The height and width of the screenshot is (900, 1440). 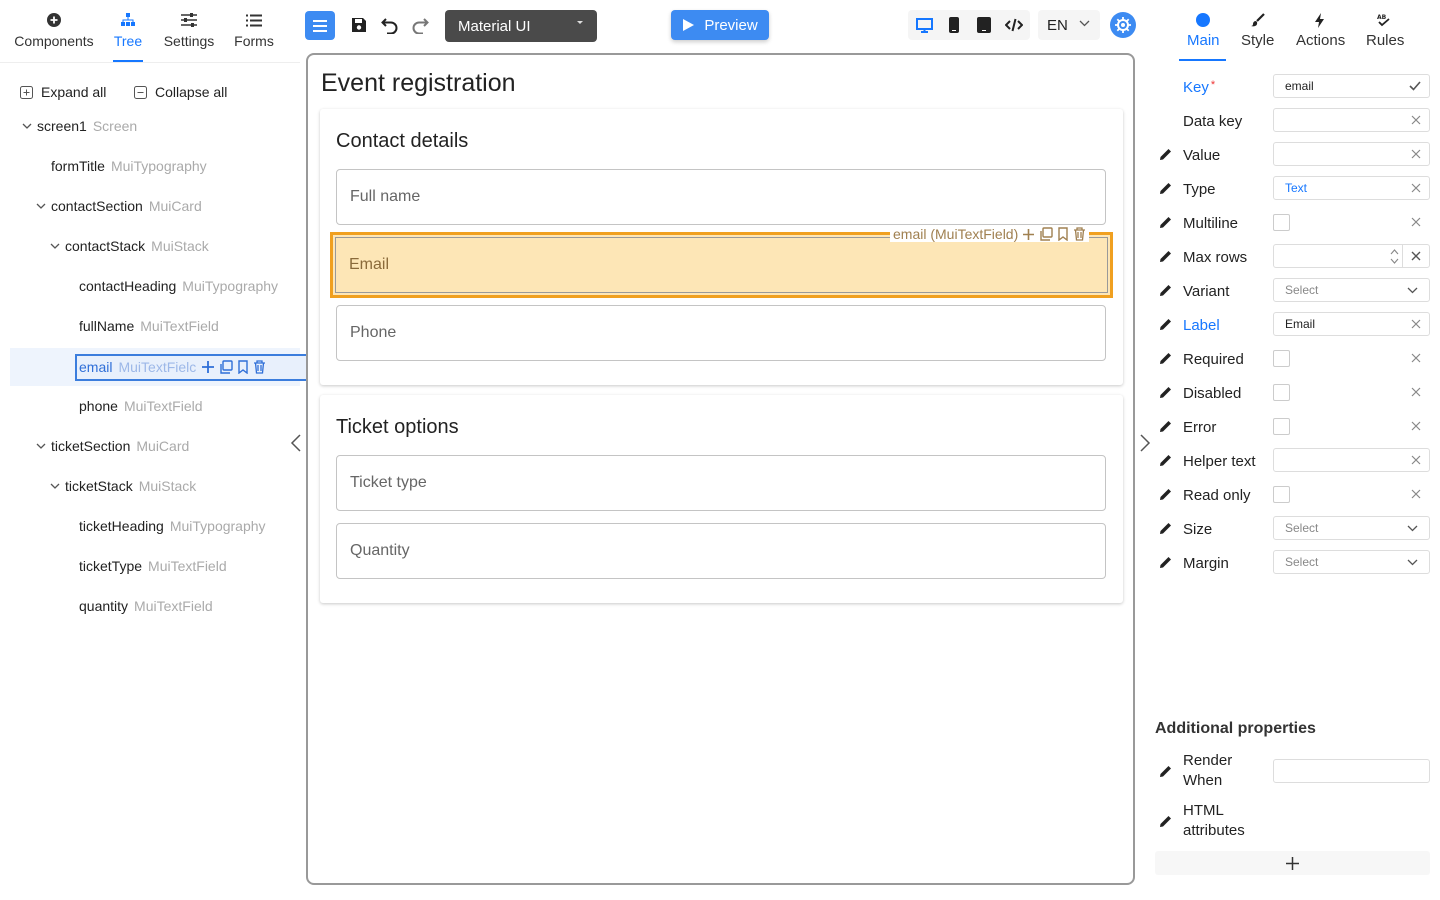 What do you see at coordinates (1320, 29) in the screenshot?
I see `tab-actions: Actions` at bounding box center [1320, 29].